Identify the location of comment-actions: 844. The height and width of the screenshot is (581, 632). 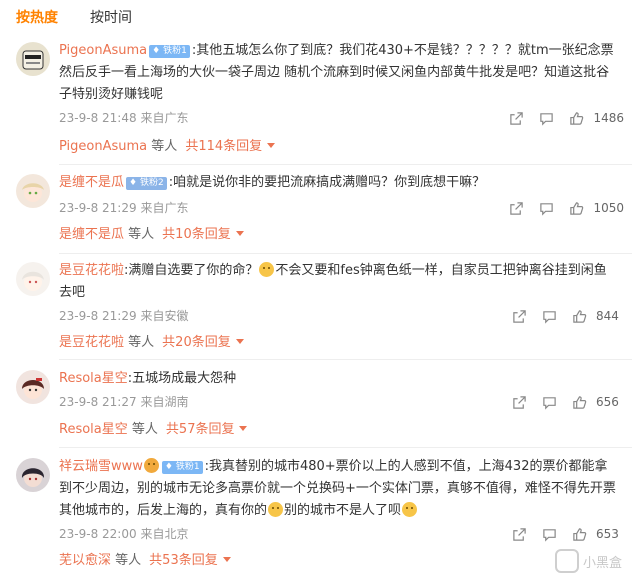
(564, 316).